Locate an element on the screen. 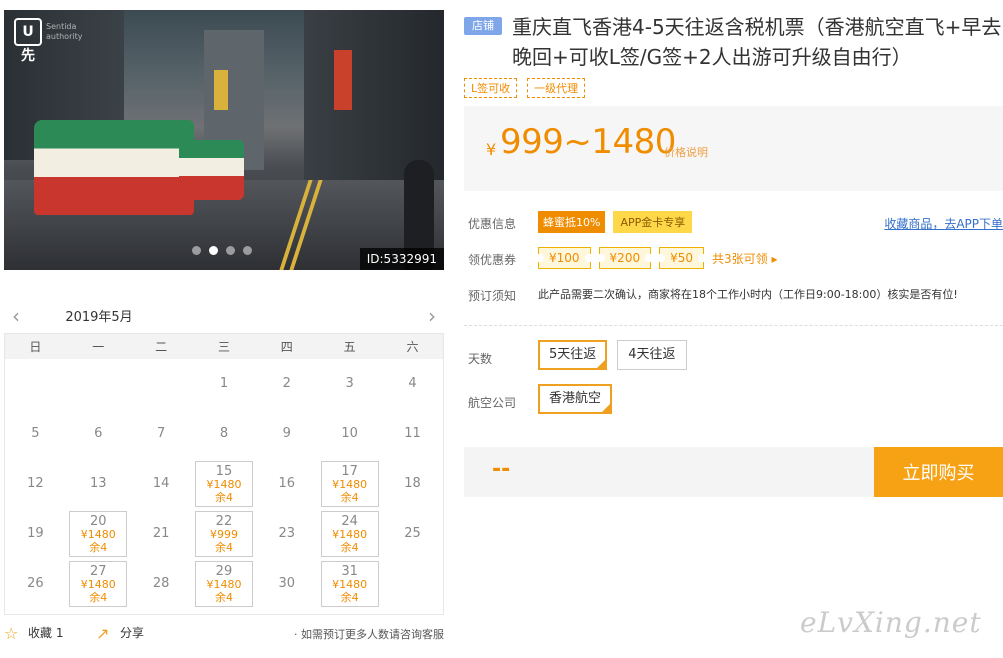  calendar-day-available: 31 ¥1480 余4 is located at coordinates (349, 584).